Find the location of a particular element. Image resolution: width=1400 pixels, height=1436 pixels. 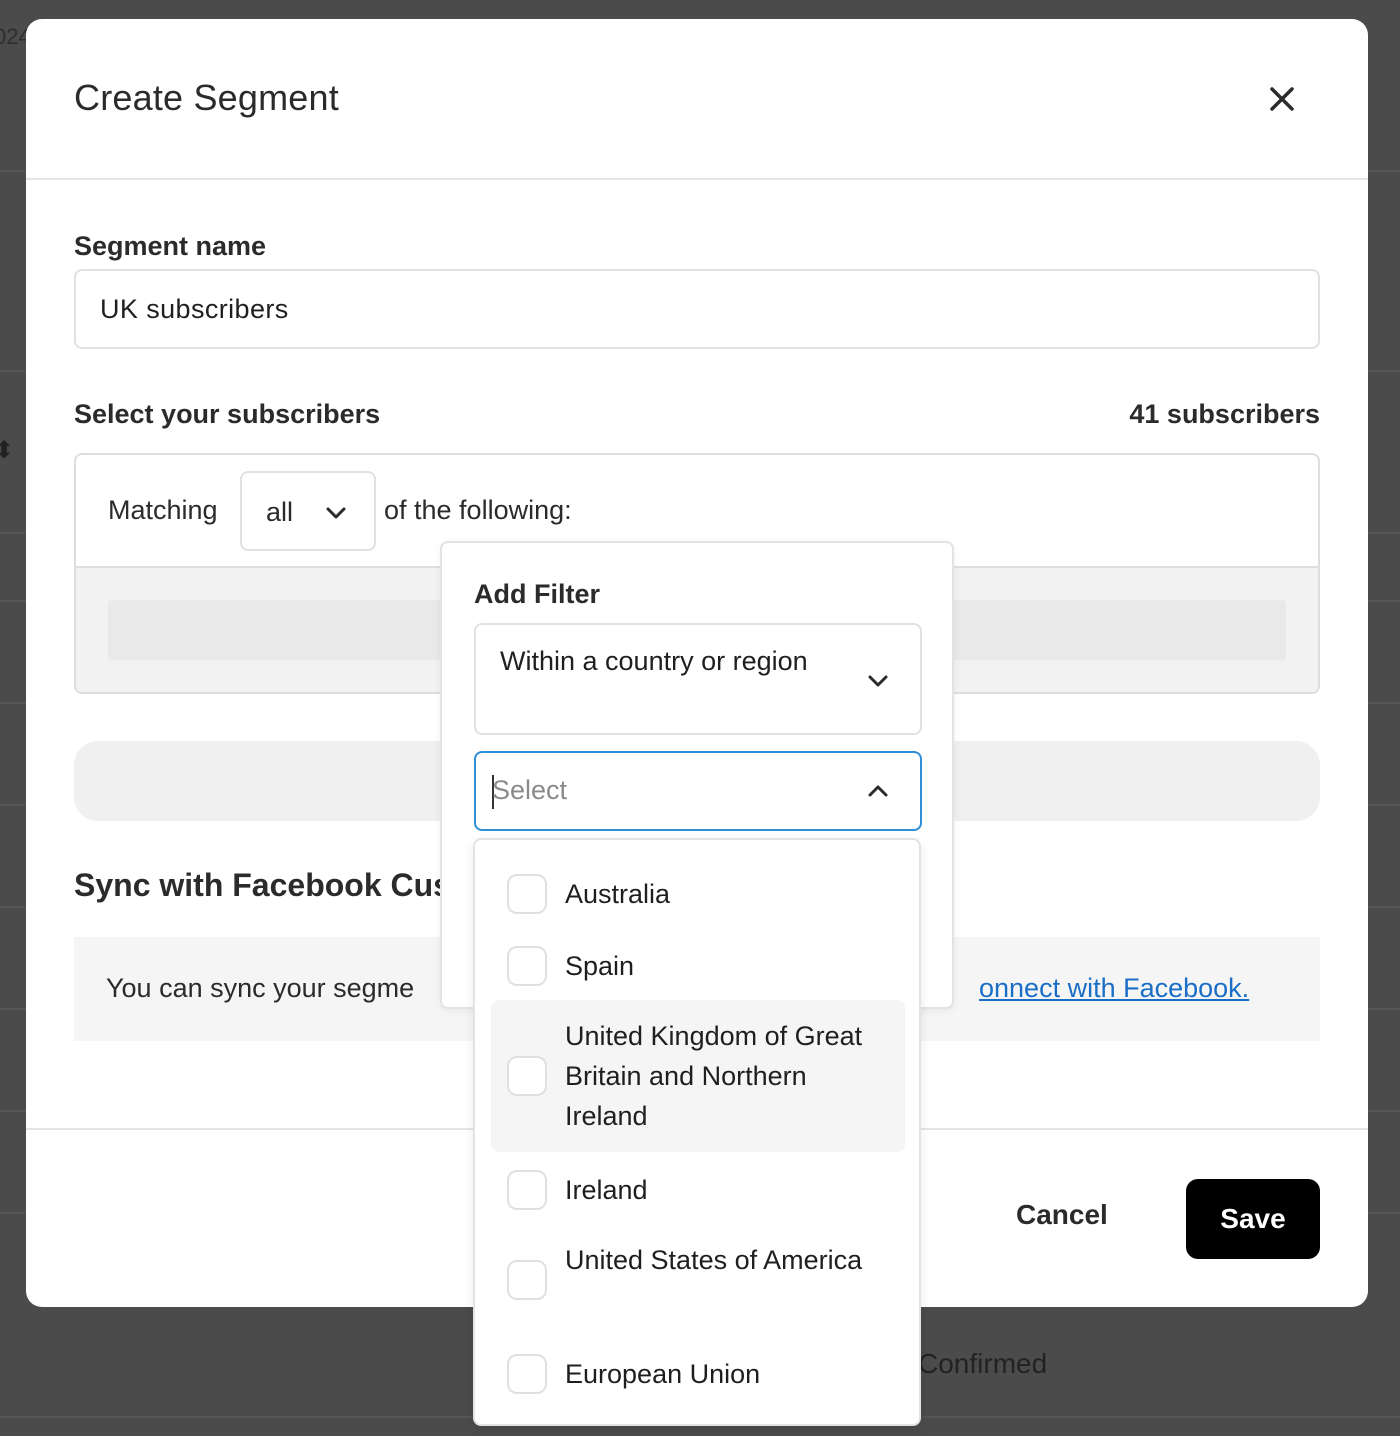

connect-facebook-link: onnect with Facebook. is located at coordinates (1114, 988).